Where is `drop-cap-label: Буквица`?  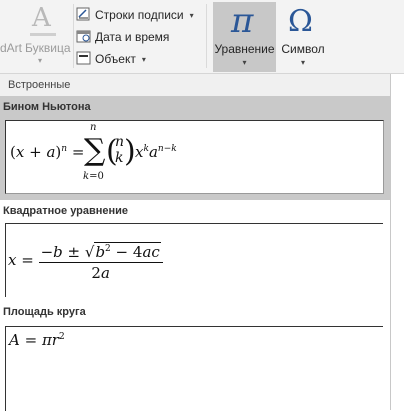 drop-cap-label: Буквица is located at coordinates (48, 48).